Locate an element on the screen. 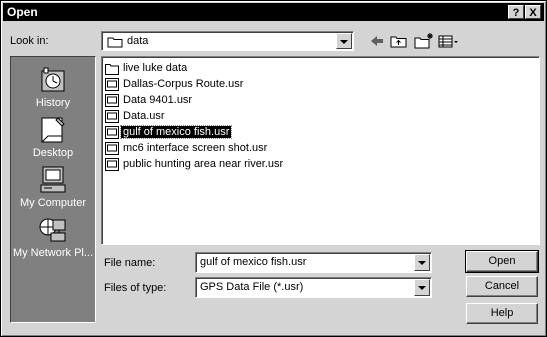 Image resolution: width=547 pixels, height=337 pixels. file-name-label: mc6 interface screen shot.usr is located at coordinates (195, 148).